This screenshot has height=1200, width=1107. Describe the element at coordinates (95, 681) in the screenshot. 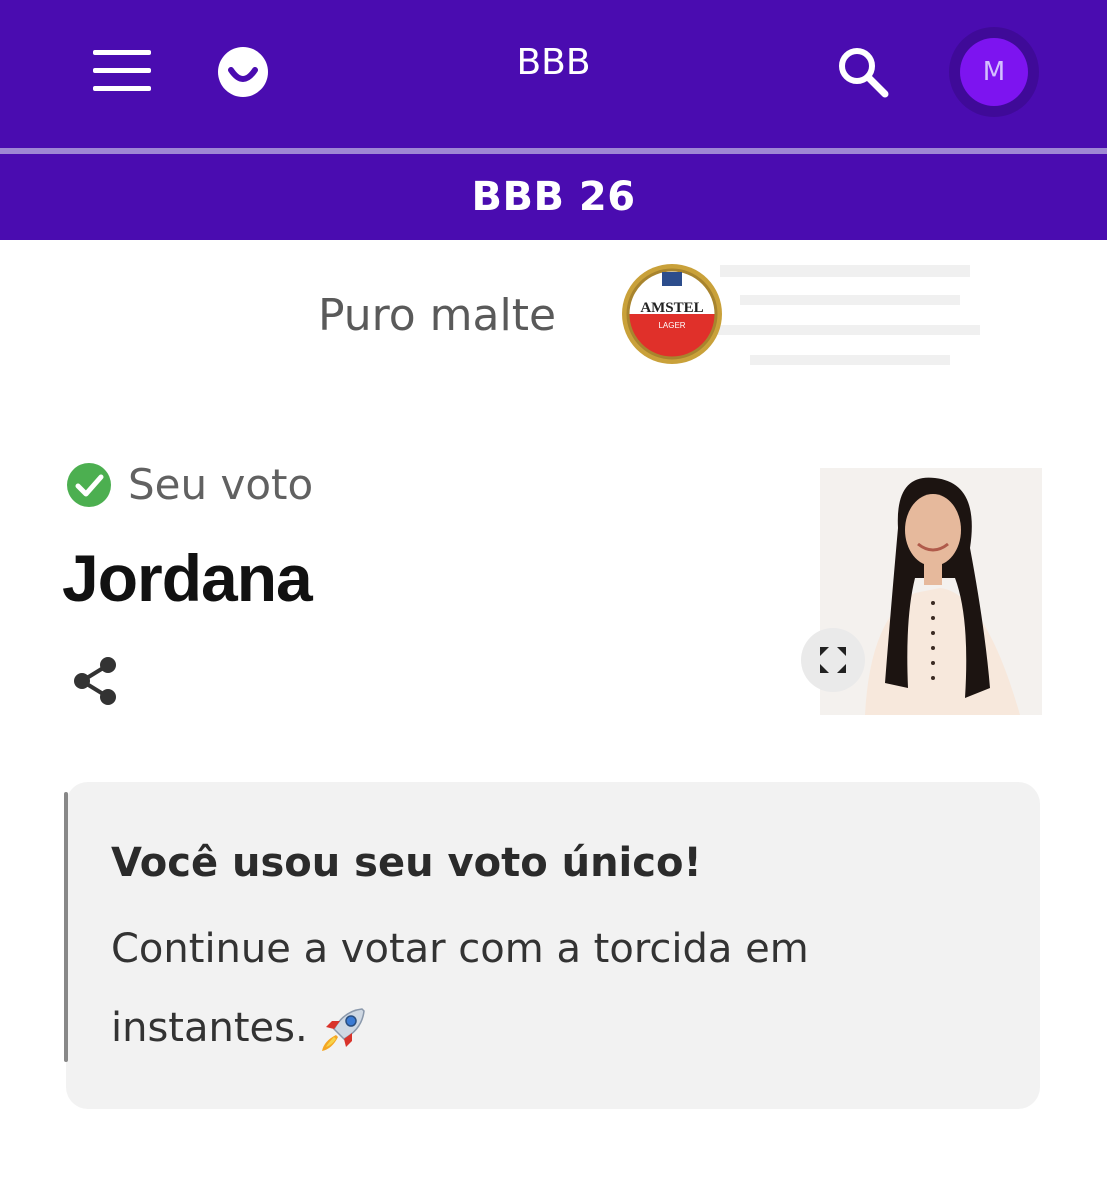

I see `share-icon` at that location.